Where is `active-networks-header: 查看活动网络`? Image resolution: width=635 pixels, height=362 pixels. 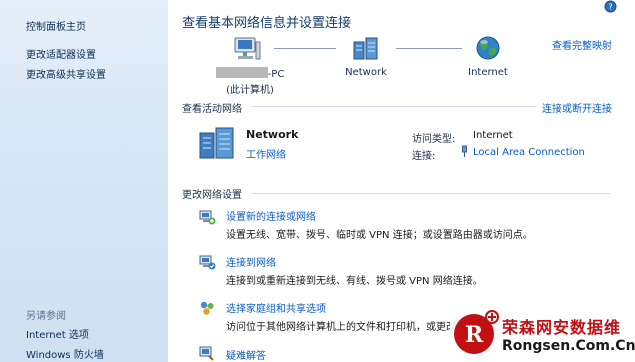
active-networks-header: 查看活动网络 is located at coordinates (212, 109).